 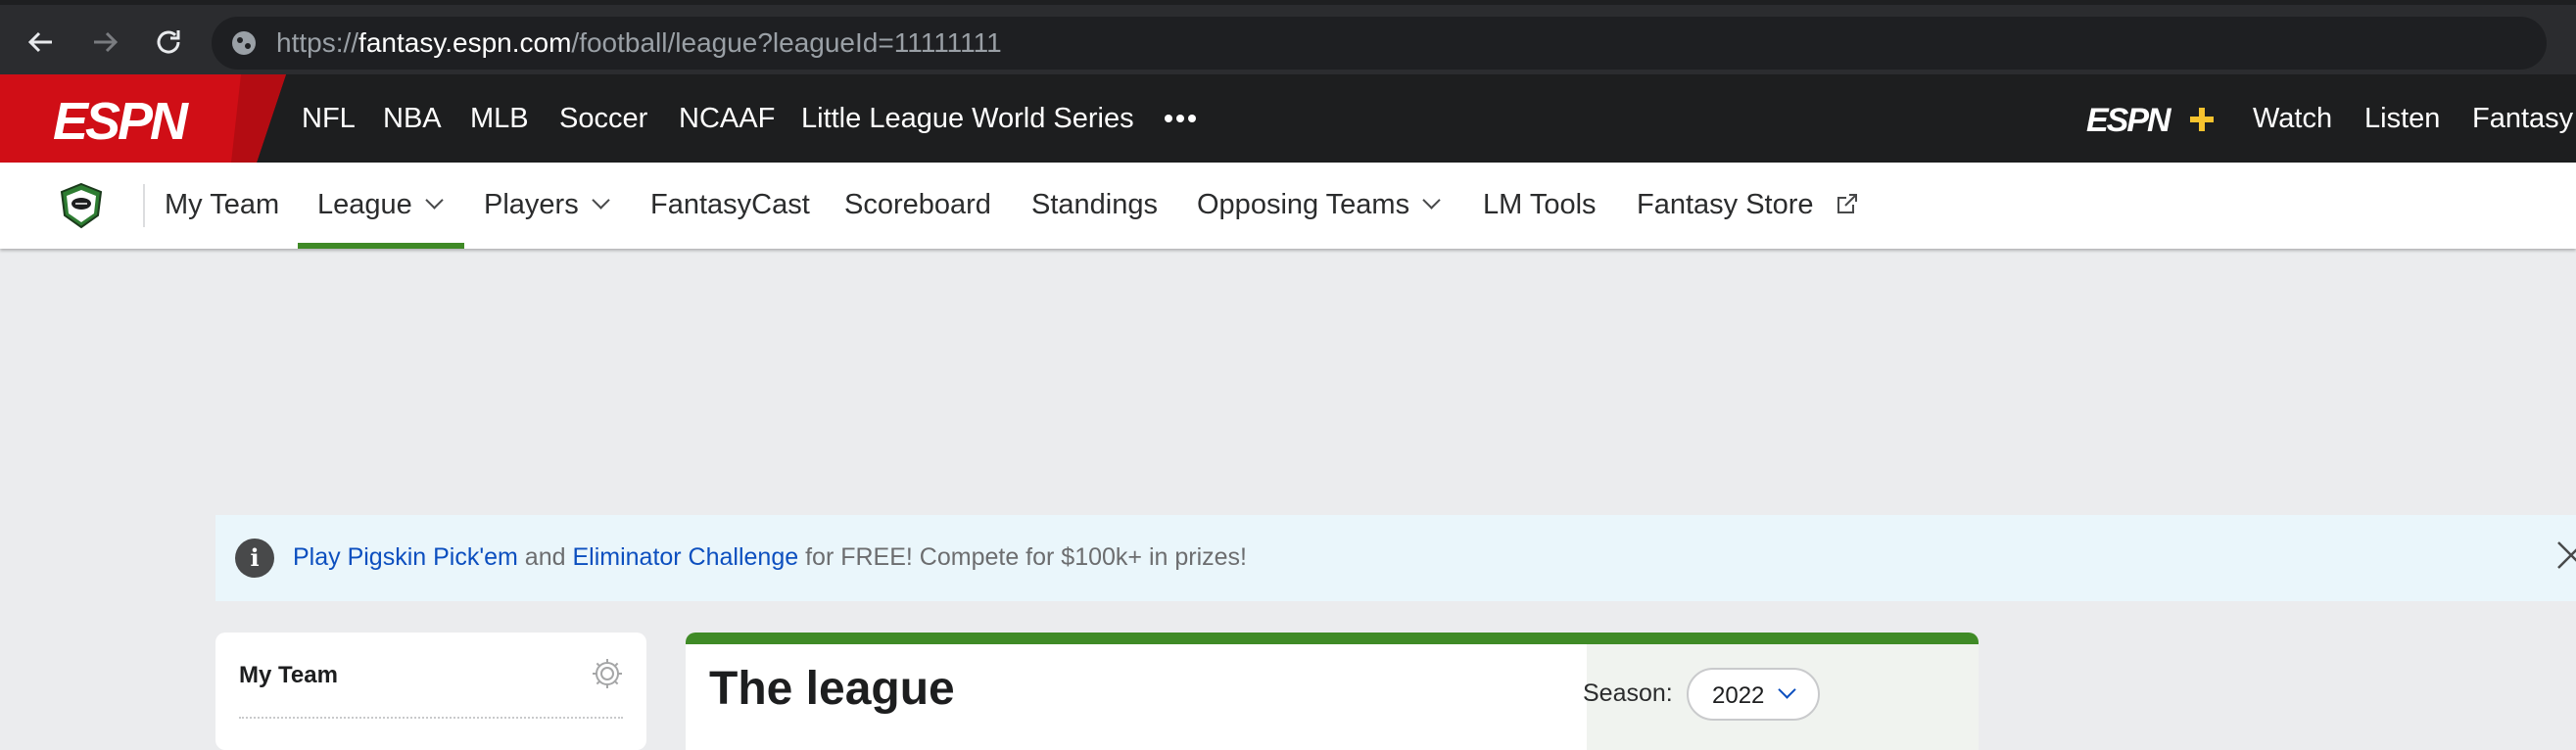 What do you see at coordinates (2129, 120) in the screenshot?
I see `svg-text: ESPN` at bounding box center [2129, 120].